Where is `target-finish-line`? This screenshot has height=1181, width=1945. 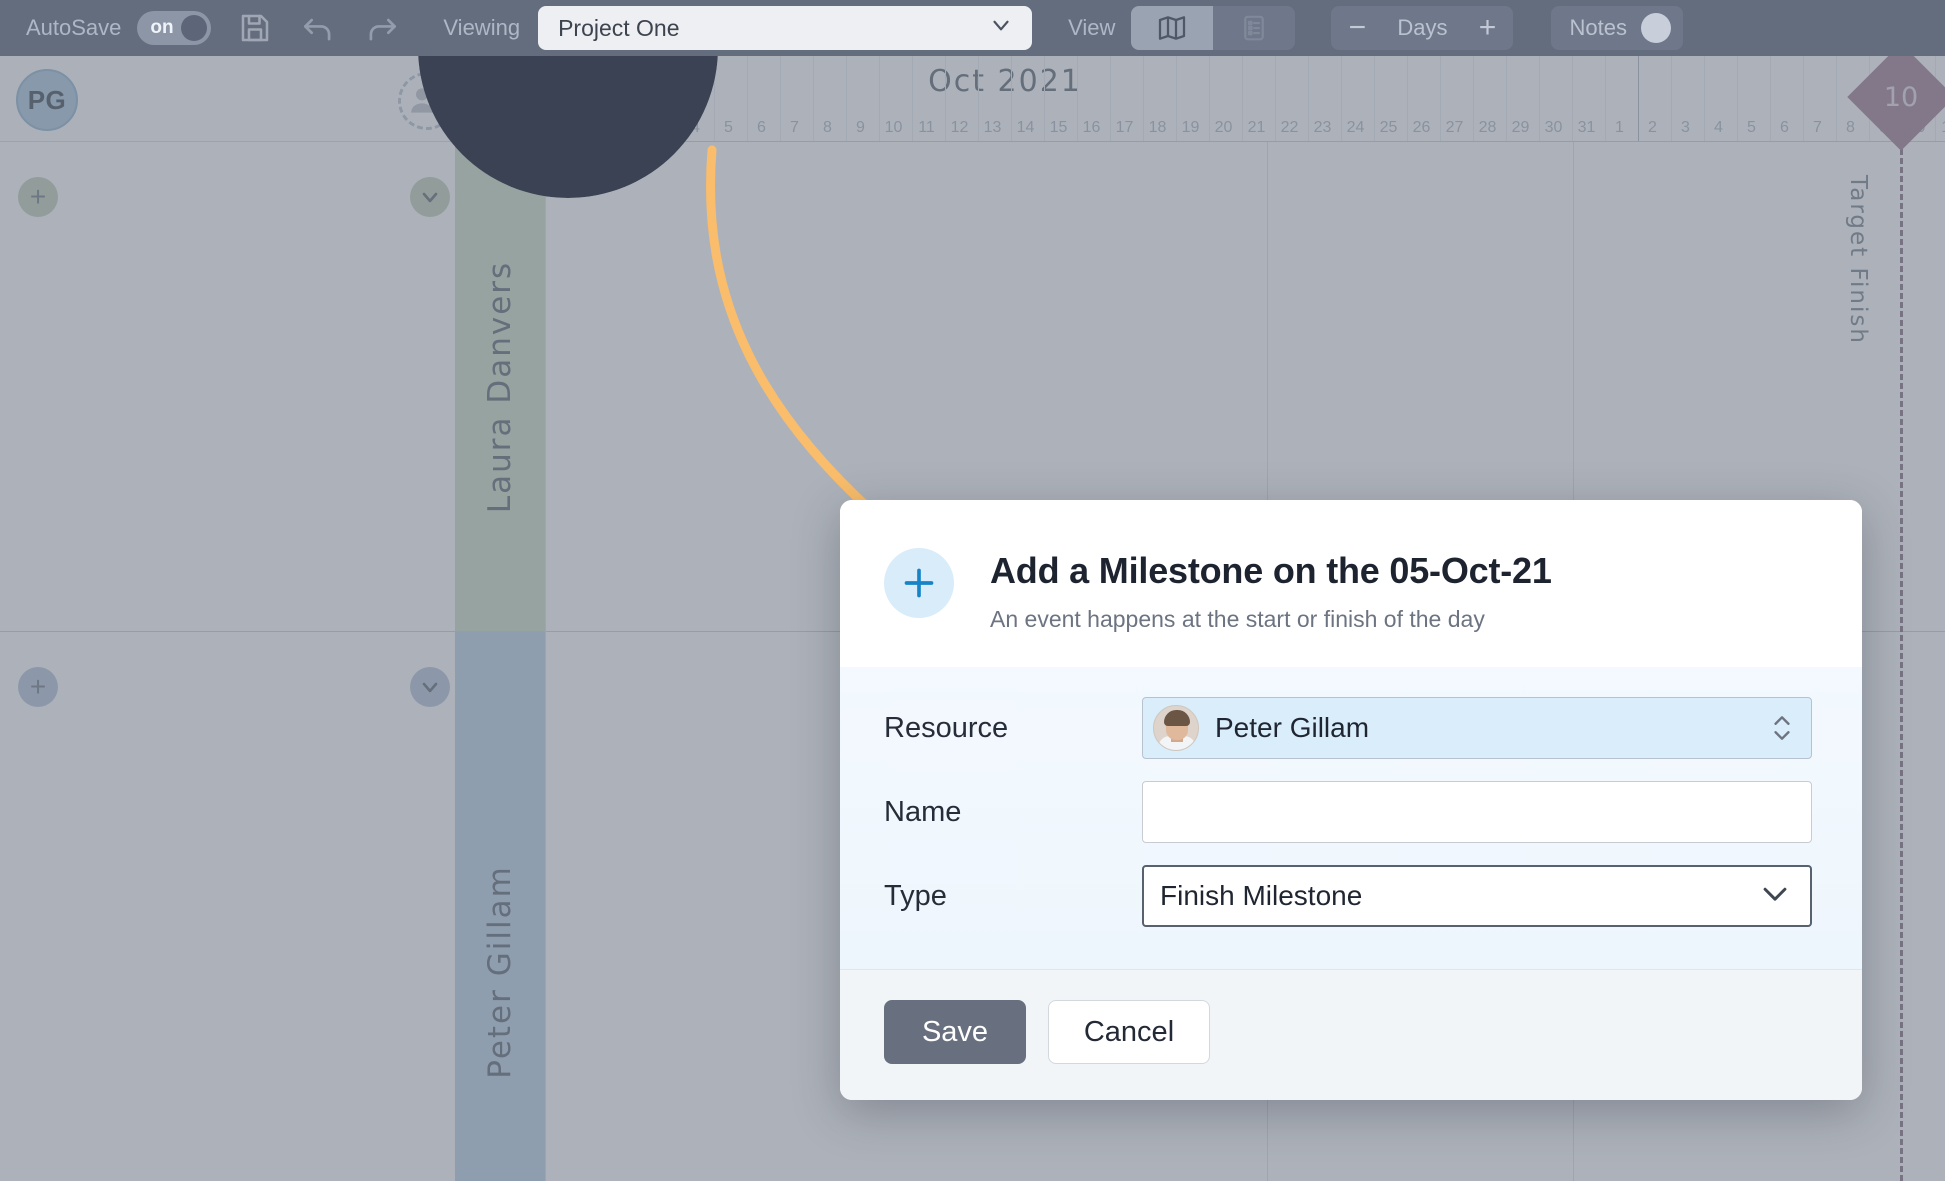
target-finish-line is located at coordinates (1901, 660).